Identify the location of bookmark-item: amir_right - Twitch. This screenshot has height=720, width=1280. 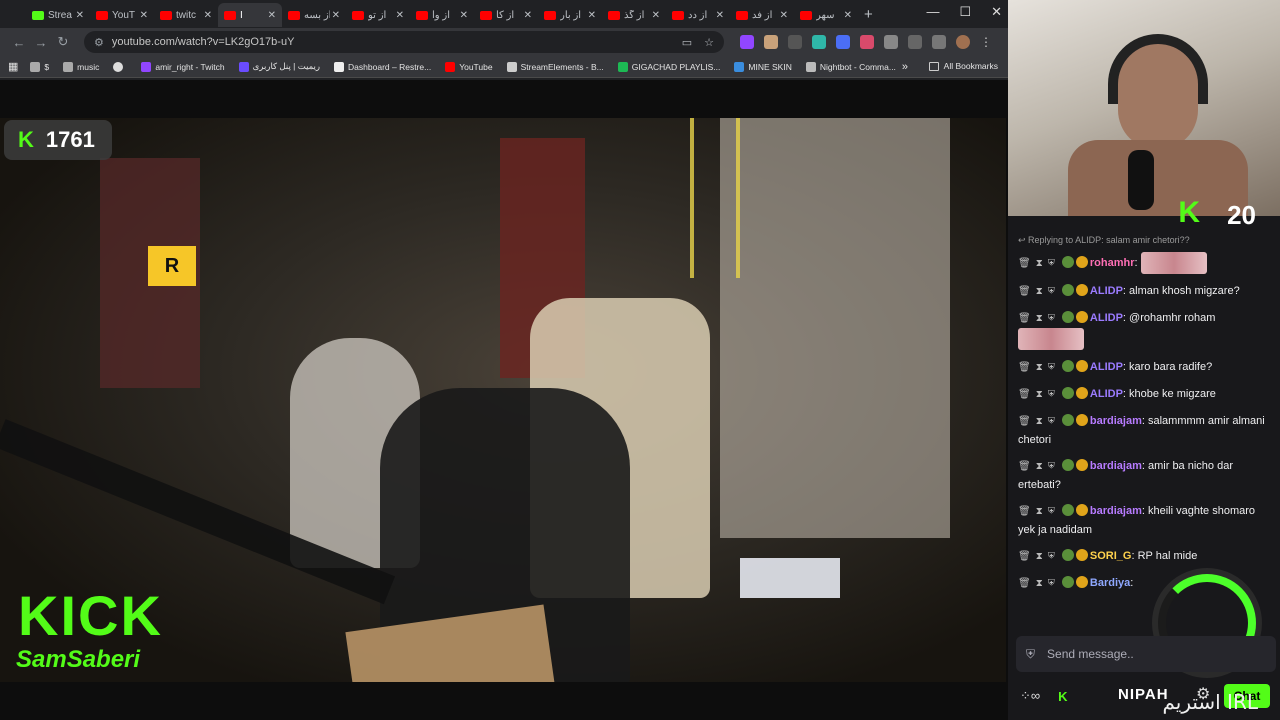
(183, 66).